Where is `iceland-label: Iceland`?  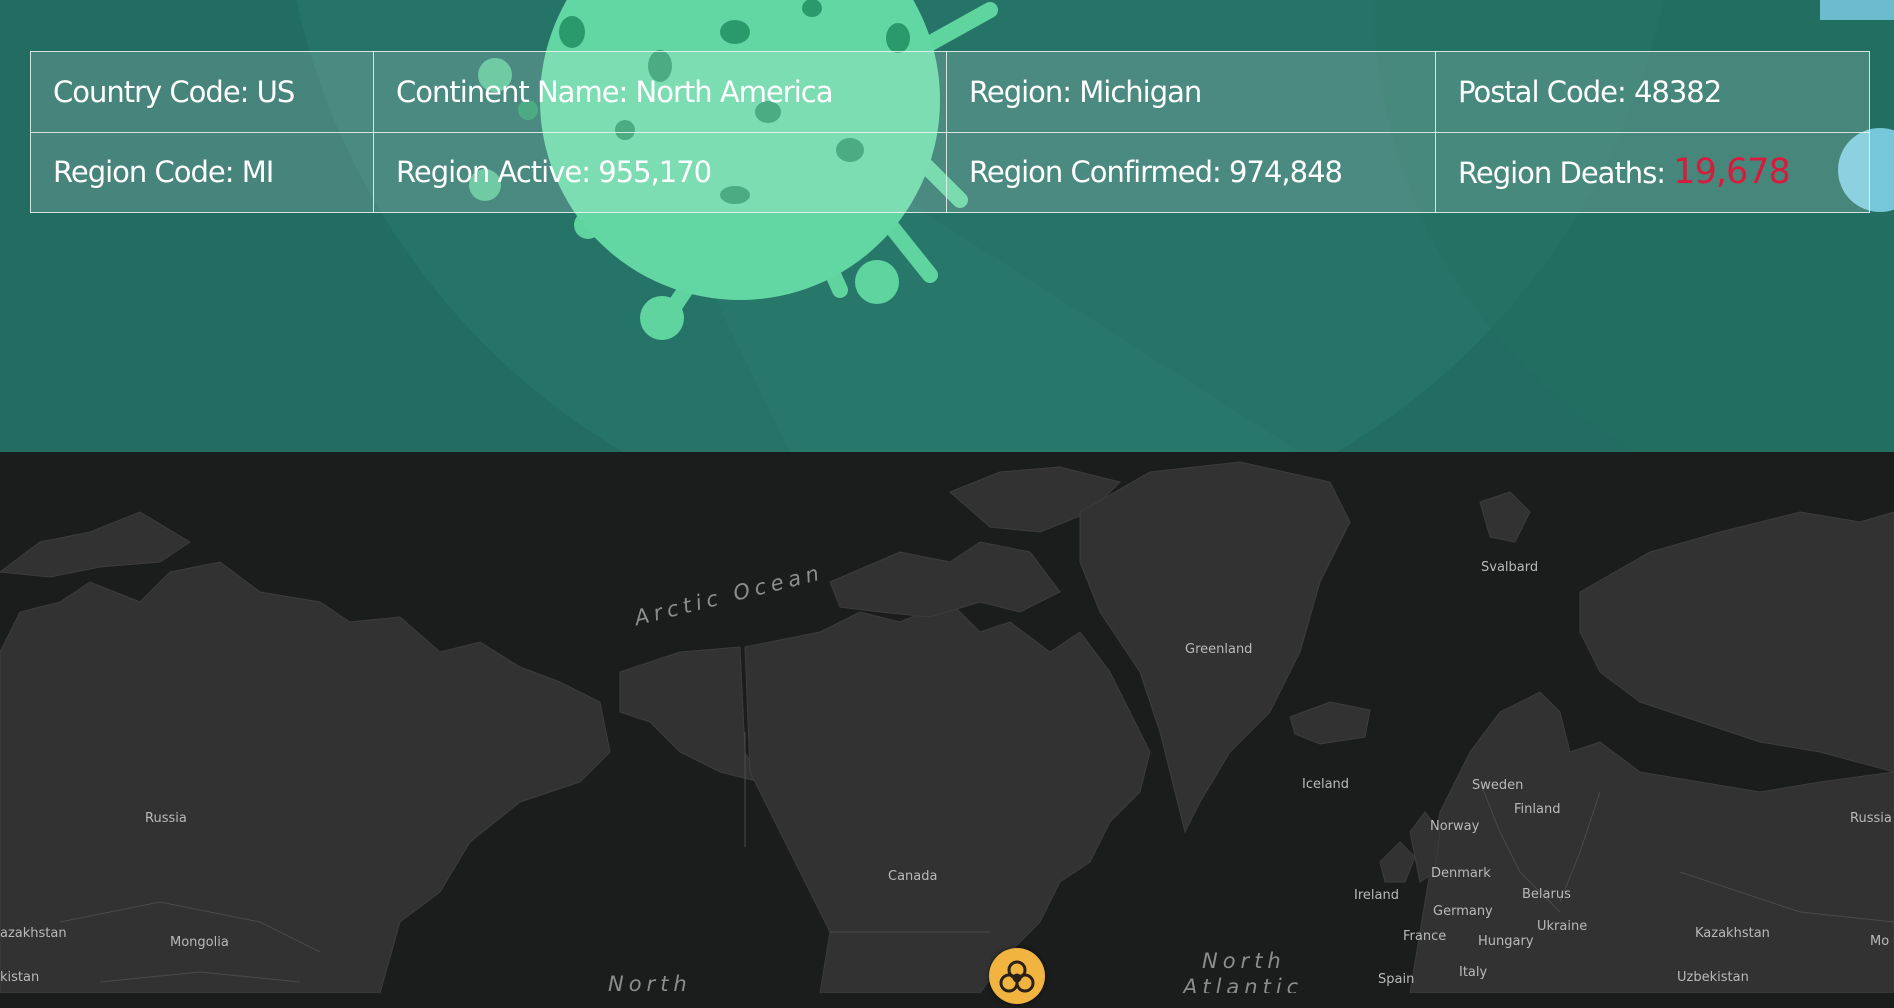
iceland-label: Iceland is located at coordinates (1326, 784).